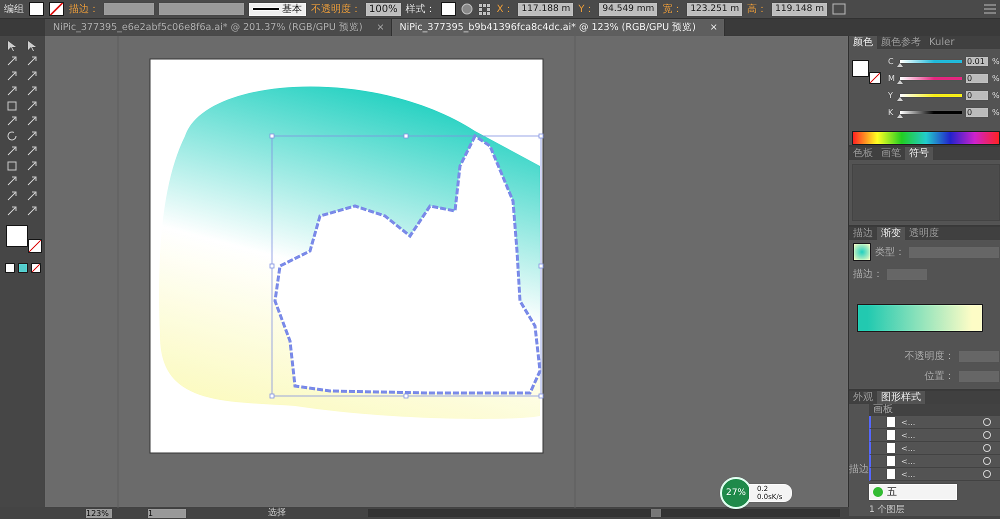 The width and height of the screenshot is (1000, 519). Describe the element at coordinates (890, 252) in the screenshot. I see `type-label: 类型：` at that location.